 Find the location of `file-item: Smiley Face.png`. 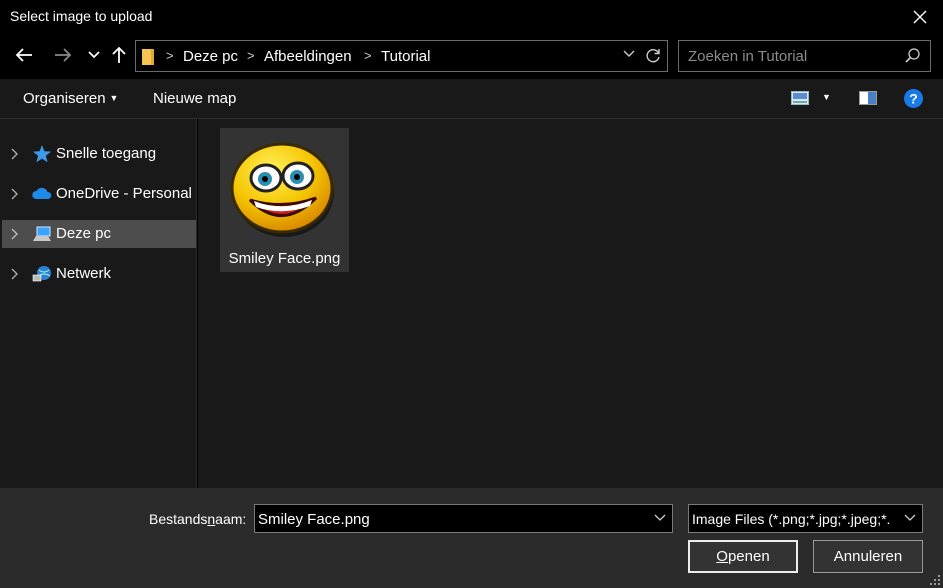

file-item: Smiley Face.png is located at coordinates (284, 200).